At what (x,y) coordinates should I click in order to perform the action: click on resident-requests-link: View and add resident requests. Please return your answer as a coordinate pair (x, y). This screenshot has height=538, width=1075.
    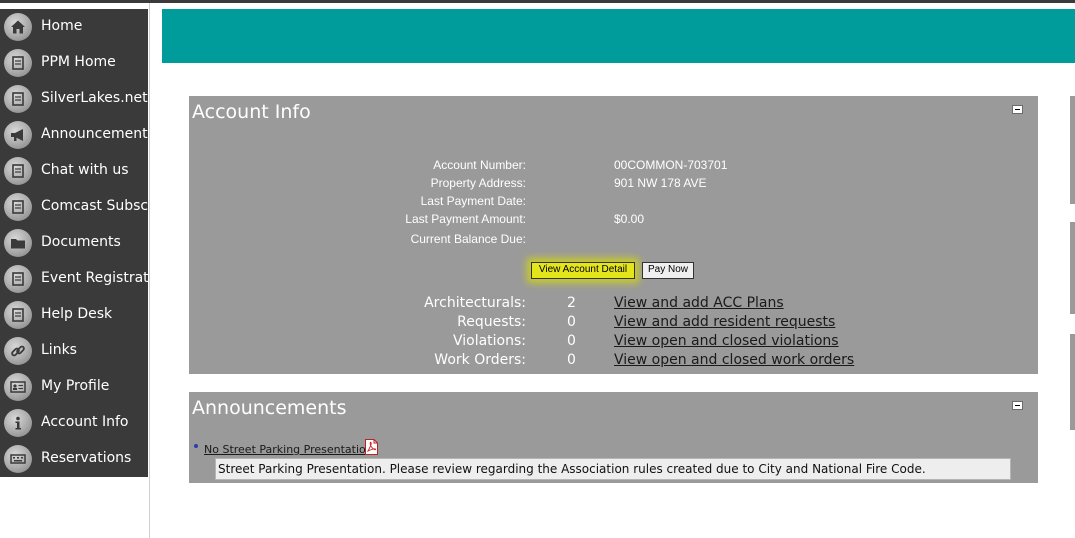
    Looking at the image, I should click on (724, 322).